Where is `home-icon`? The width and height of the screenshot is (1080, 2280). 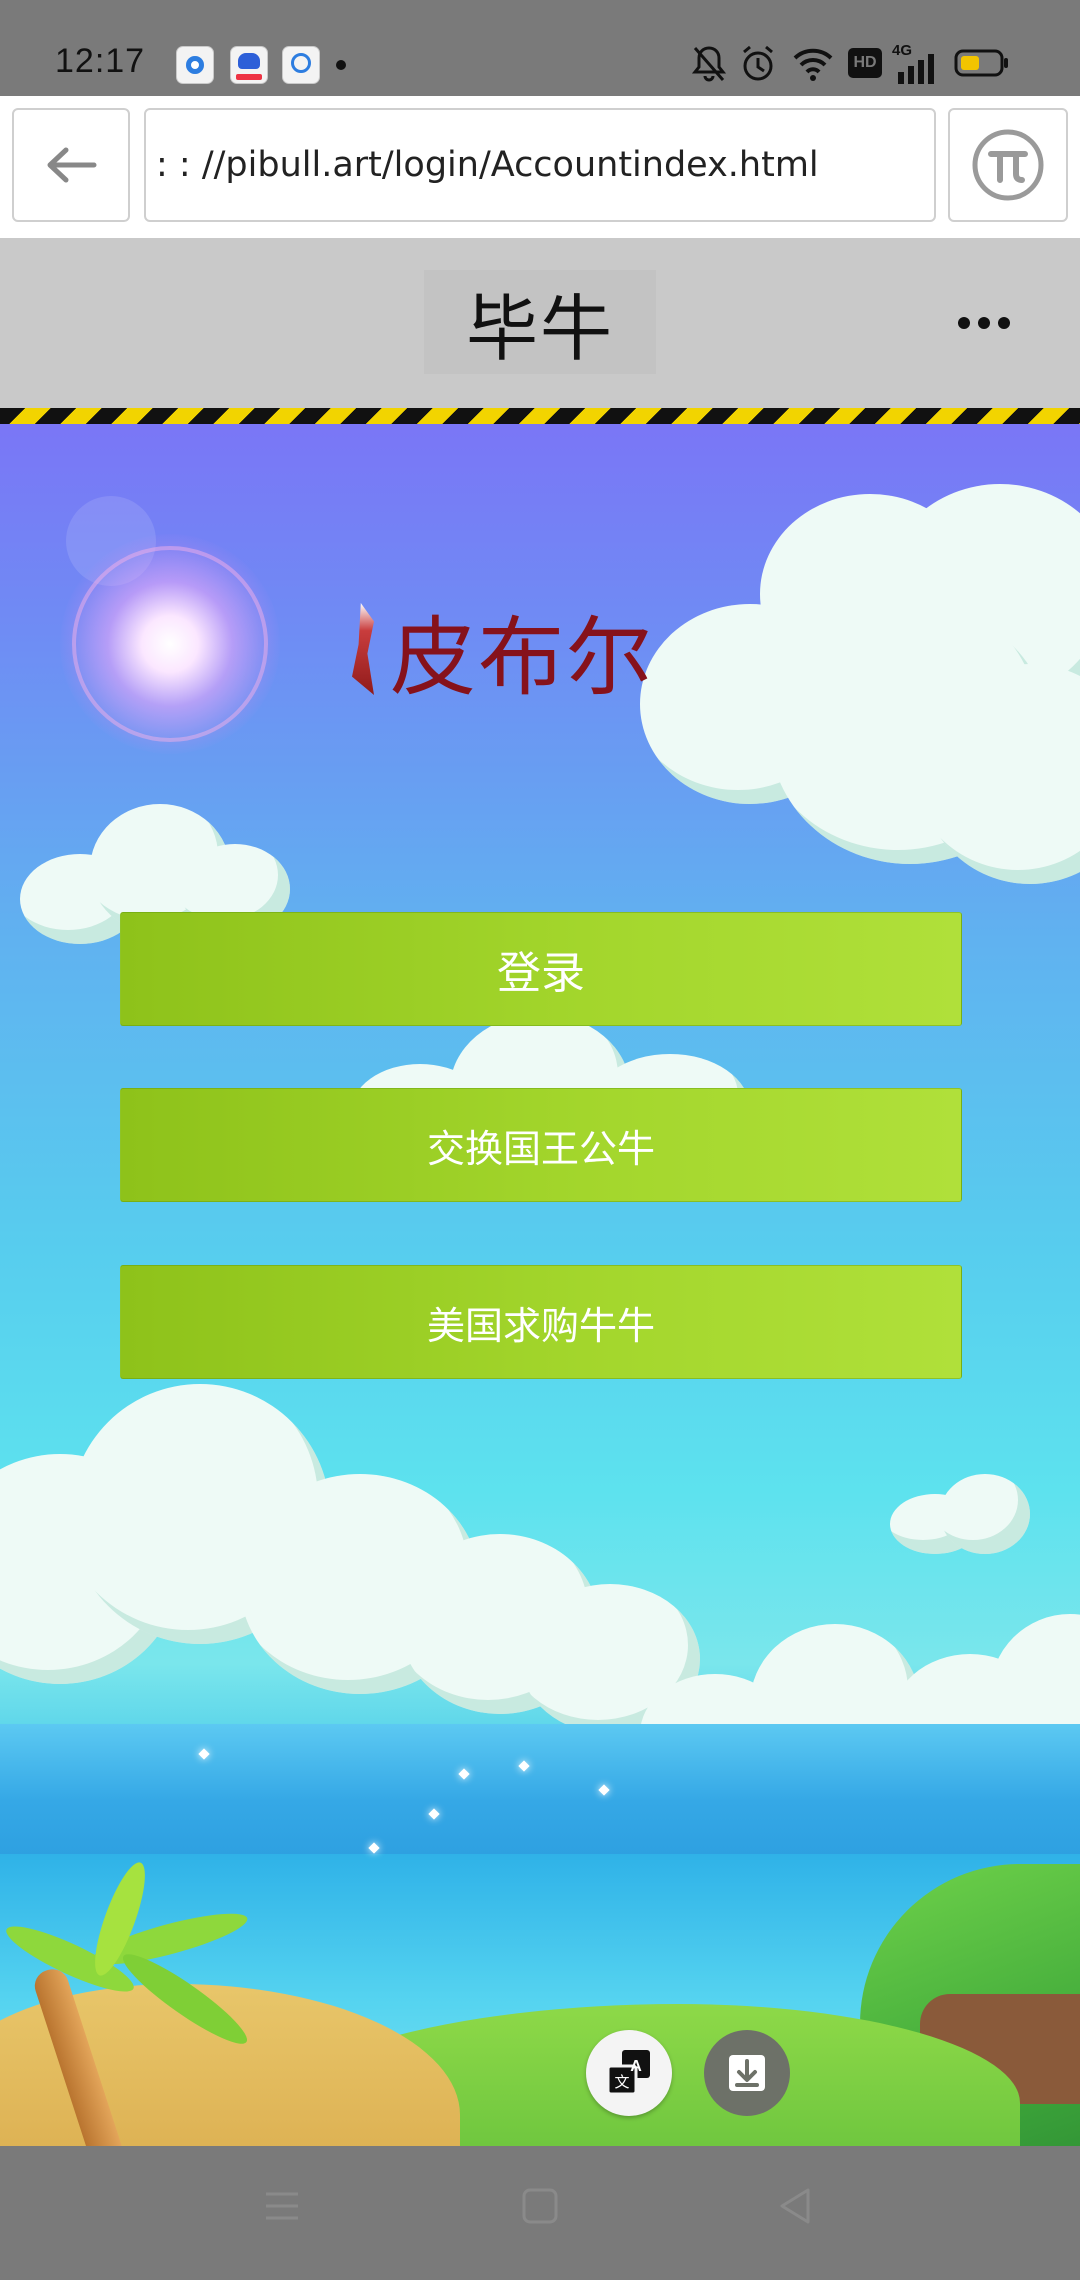
home-icon is located at coordinates (540, 2206).